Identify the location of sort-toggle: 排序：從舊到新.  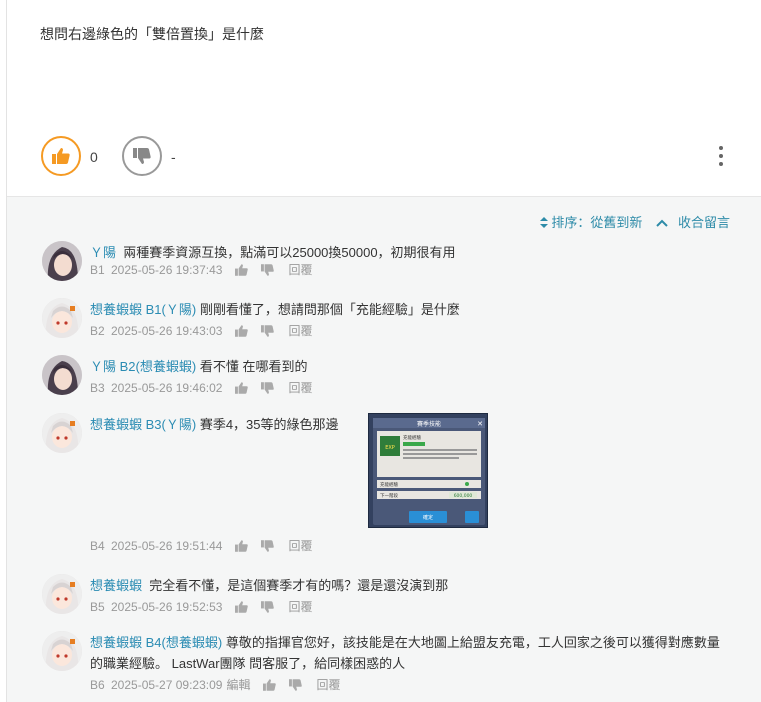
(590, 221).